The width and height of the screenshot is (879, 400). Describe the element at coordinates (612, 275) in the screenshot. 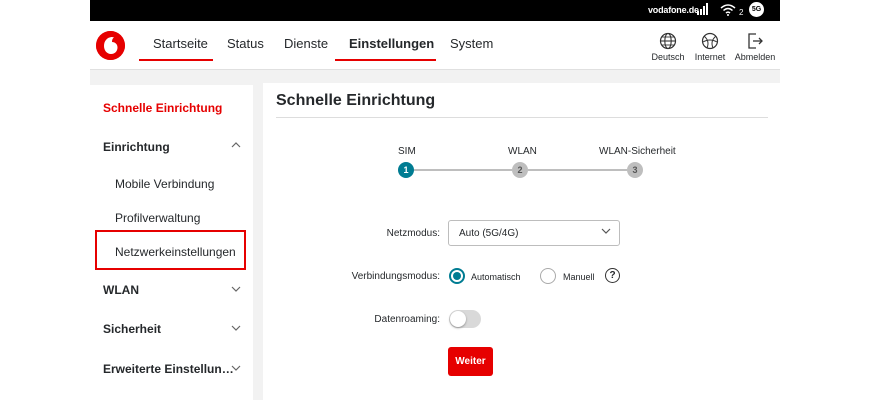

I see `help-icon: ?` at that location.